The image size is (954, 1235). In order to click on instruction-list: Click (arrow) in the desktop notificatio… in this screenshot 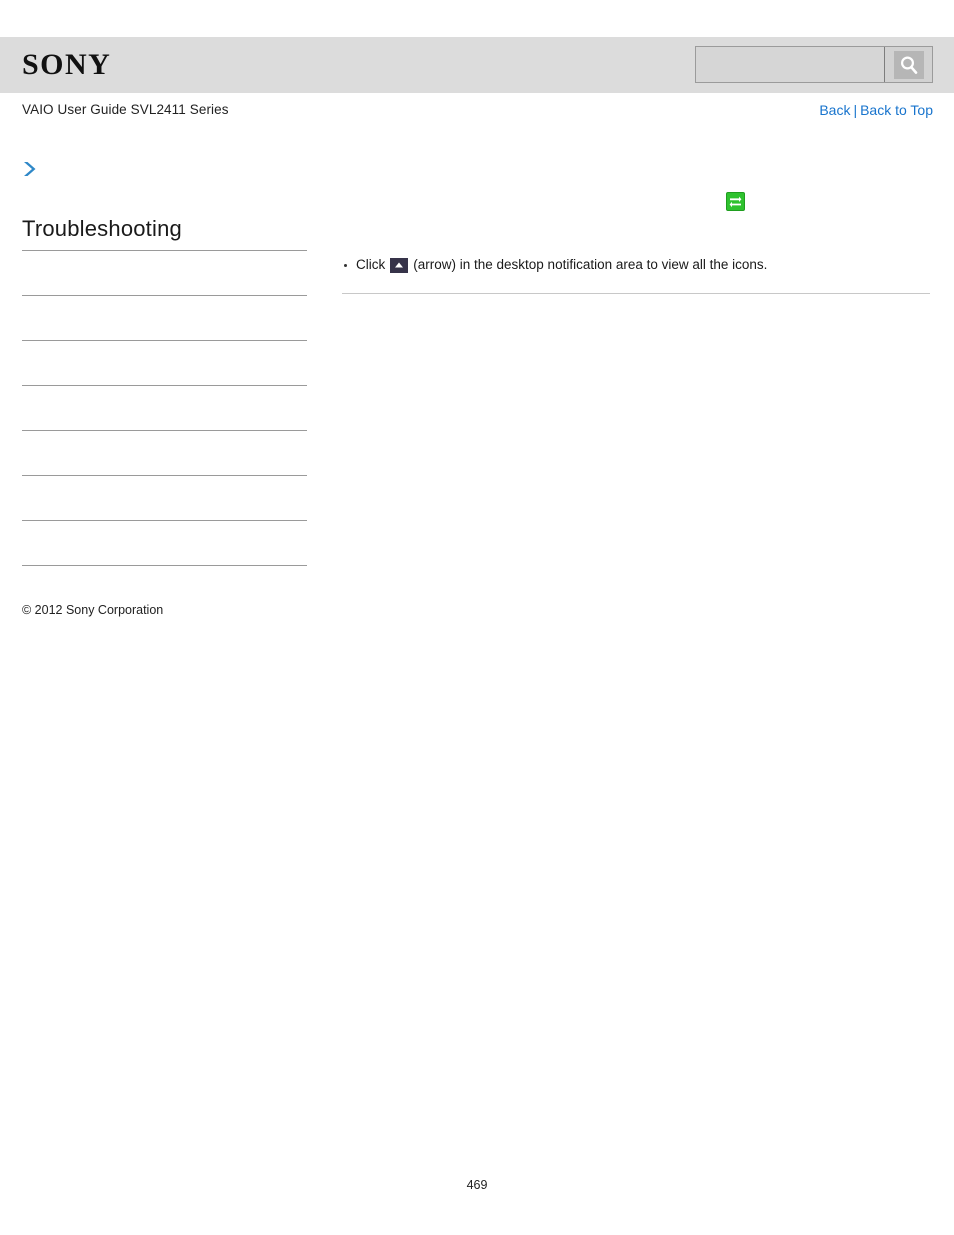, I will do `click(637, 265)`.